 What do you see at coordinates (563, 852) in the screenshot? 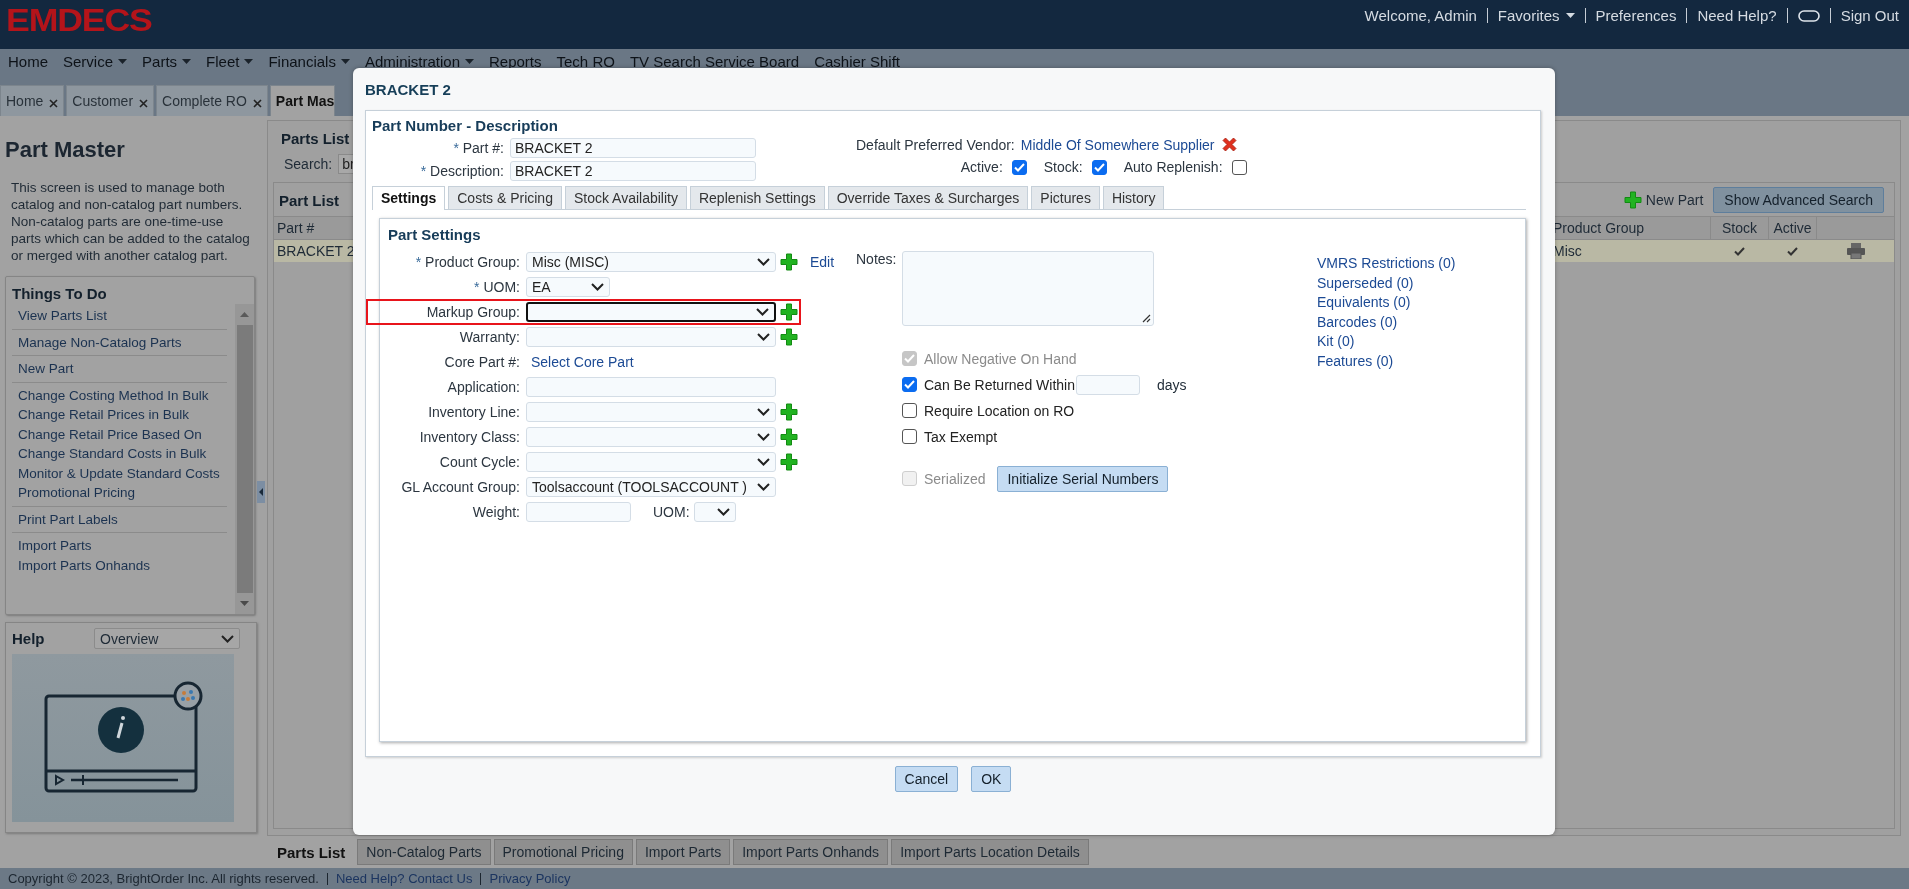
I see `bottom-tab: Promotional Pricing` at bounding box center [563, 852].